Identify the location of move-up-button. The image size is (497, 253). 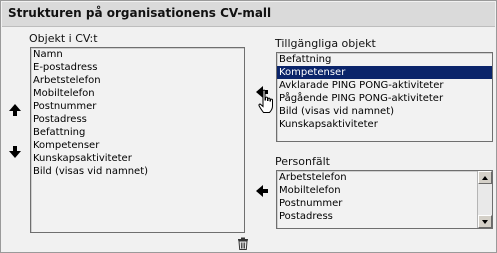
(15, 110).